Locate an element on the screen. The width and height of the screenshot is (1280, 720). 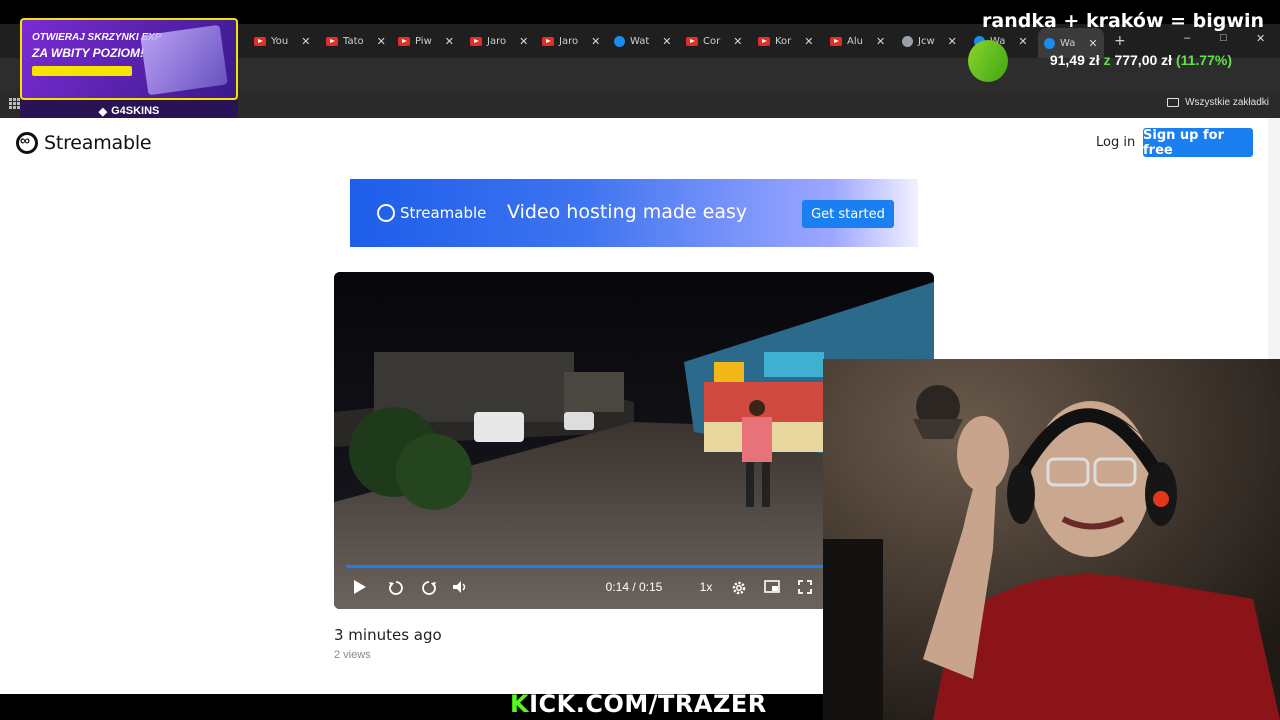
donation-goal: 91,49 zł z 777,00 zł (11.77%) is located at coordinates (1141, 60).